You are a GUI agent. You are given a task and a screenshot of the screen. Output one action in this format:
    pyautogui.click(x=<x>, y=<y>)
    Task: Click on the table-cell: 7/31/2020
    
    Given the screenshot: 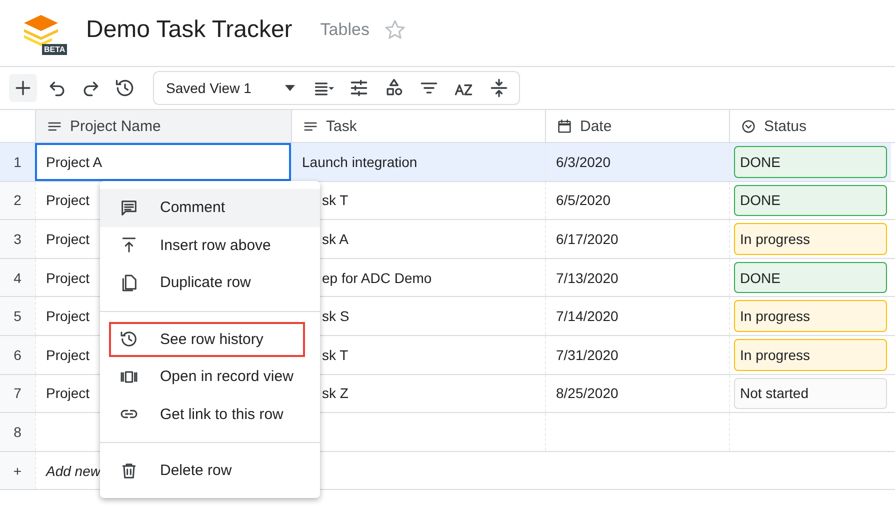 What is the action you would take?
    pyautogui.click(x=637, y=355)
    